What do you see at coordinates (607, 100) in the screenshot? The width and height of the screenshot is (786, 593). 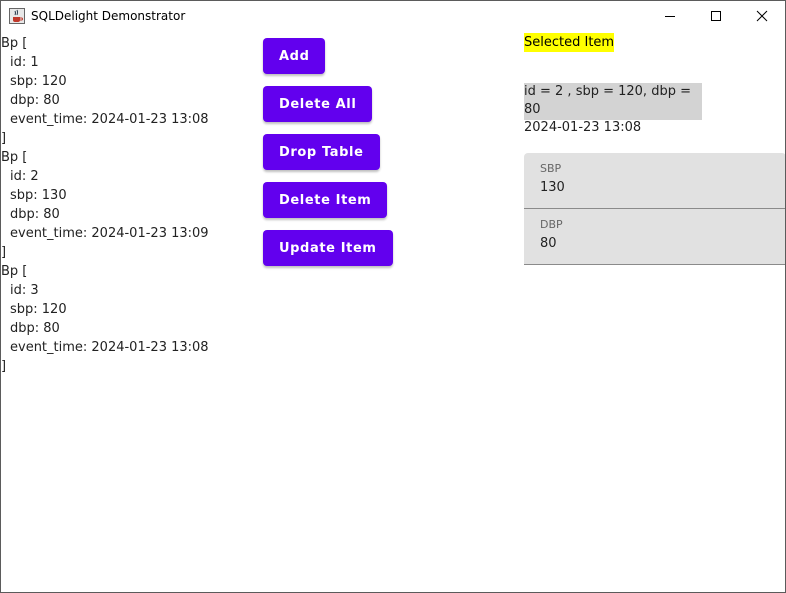 I see `selected-item-values: id = 2 , sbp = 120, dbp = 80` at bounding box center [607, 100].